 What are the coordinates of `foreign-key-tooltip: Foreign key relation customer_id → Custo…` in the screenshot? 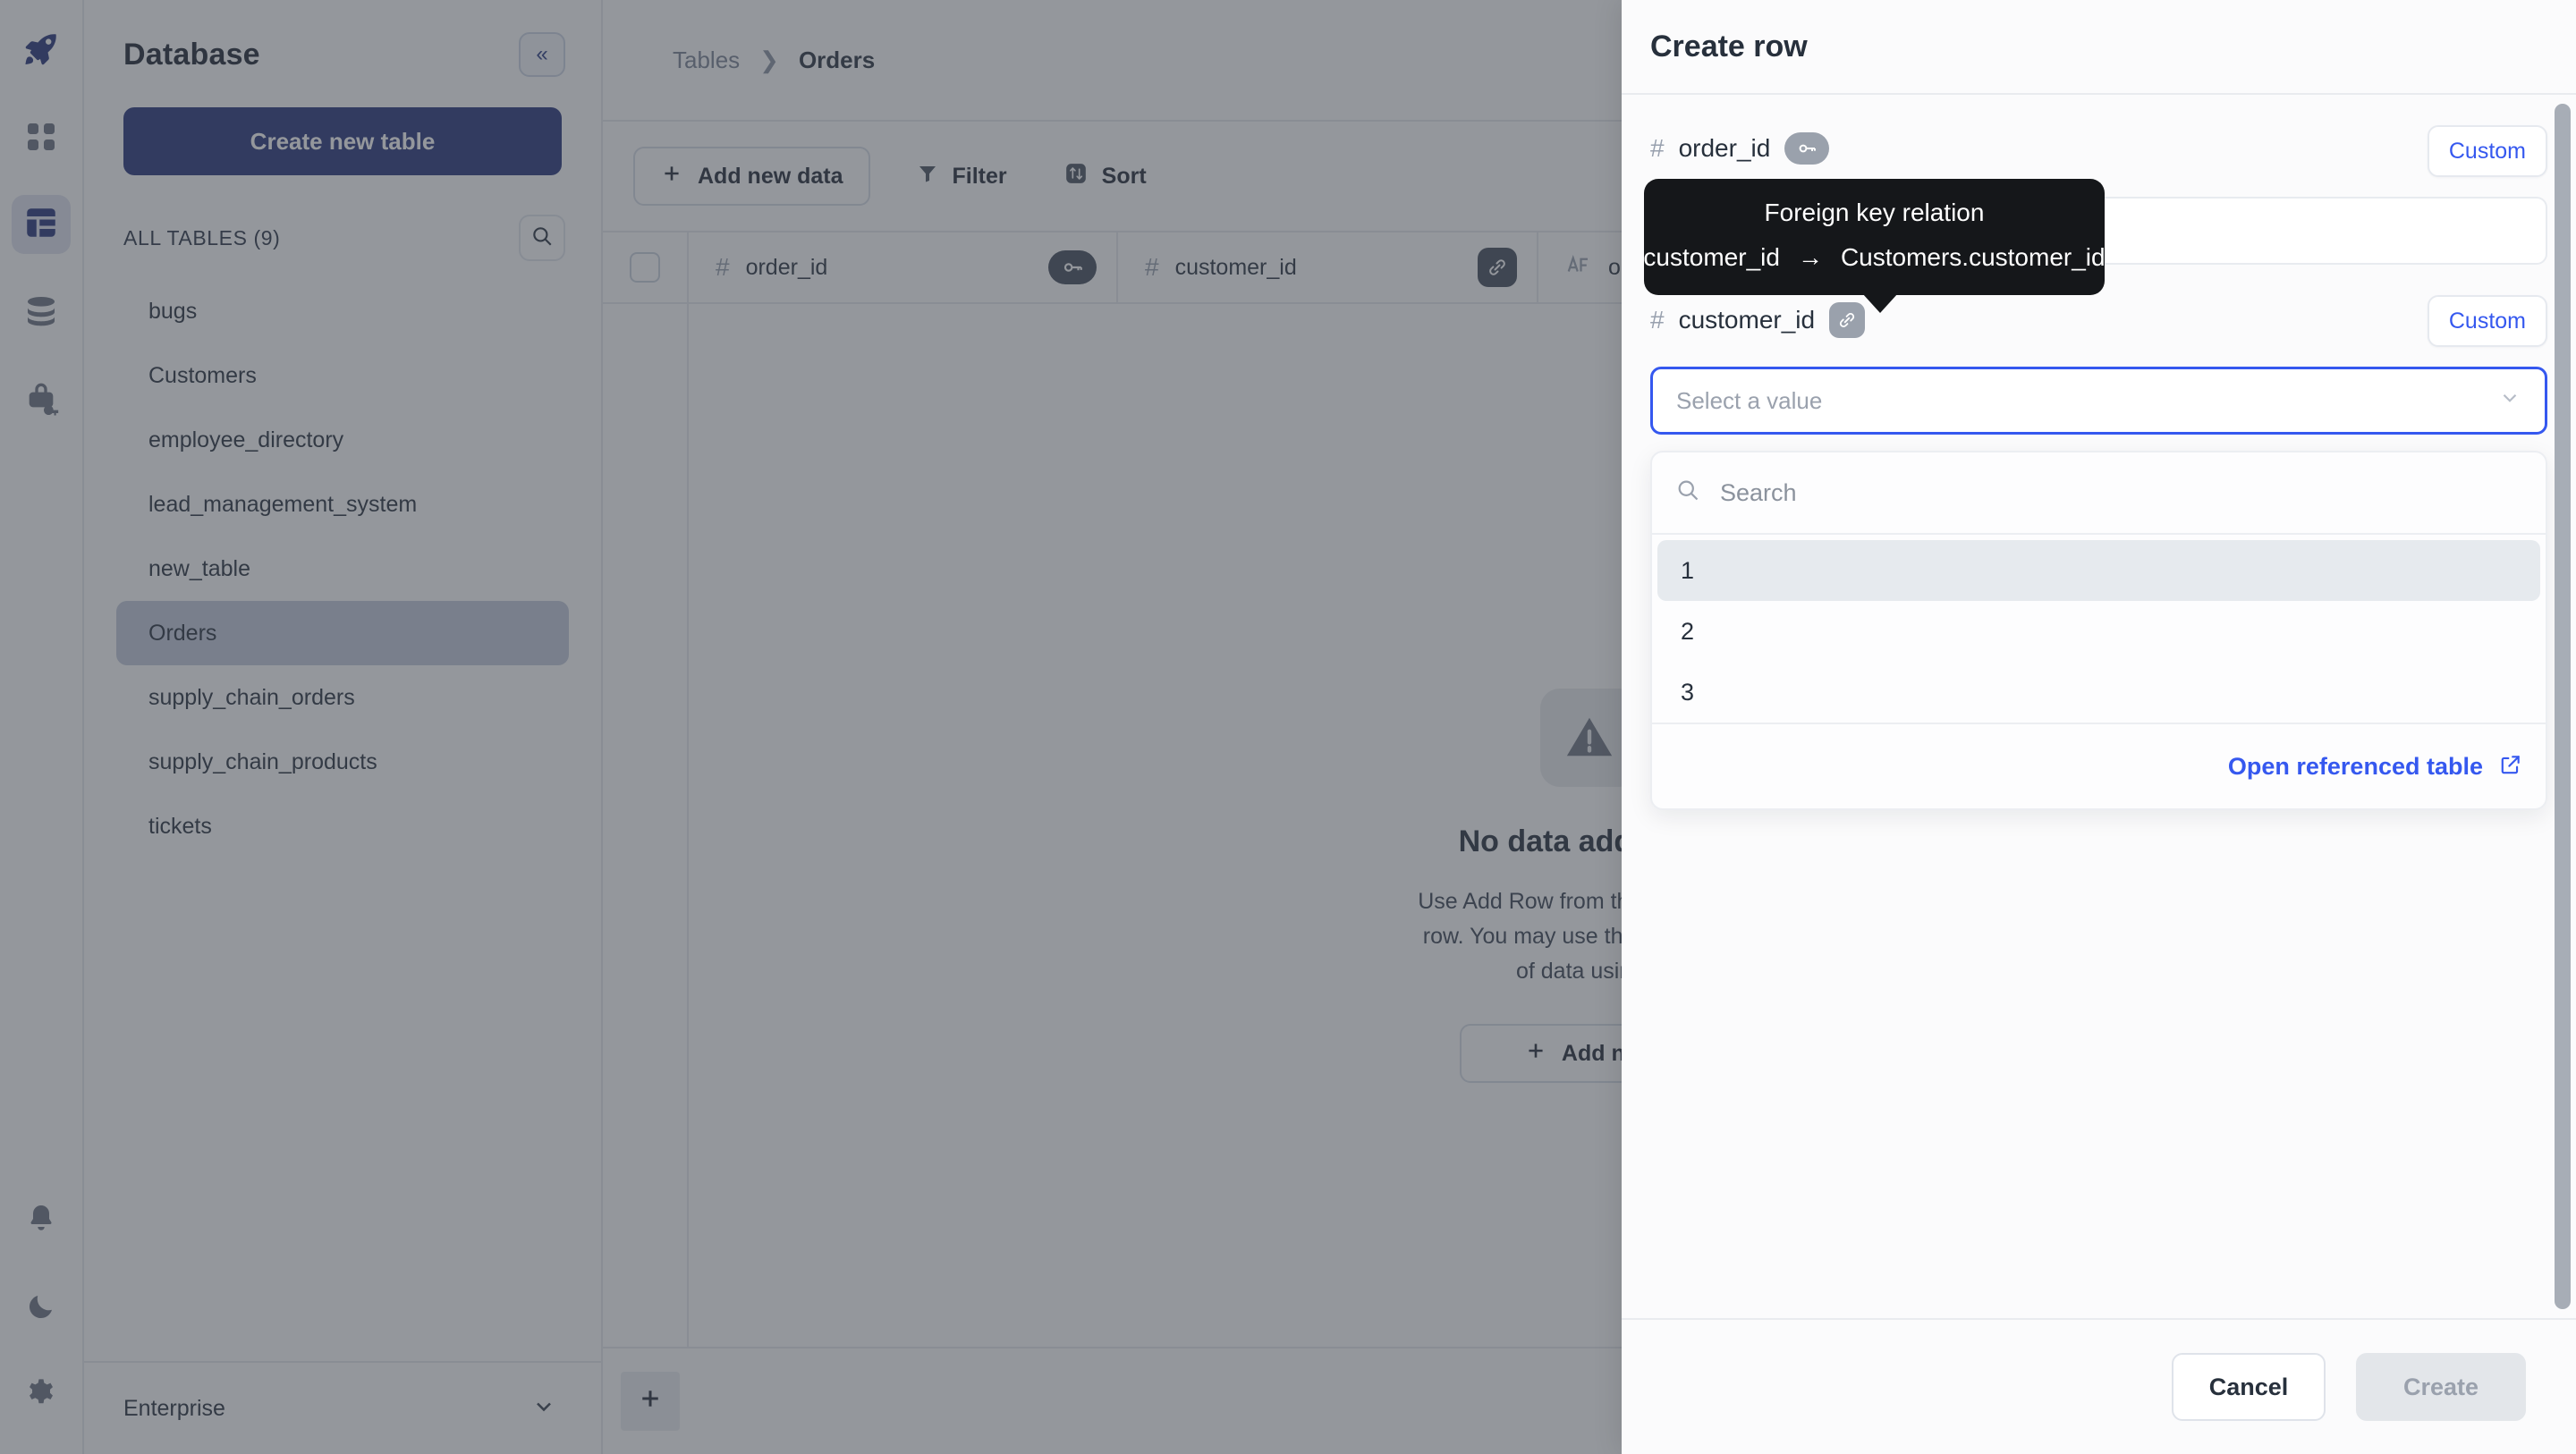 It's located at (1874, 246).